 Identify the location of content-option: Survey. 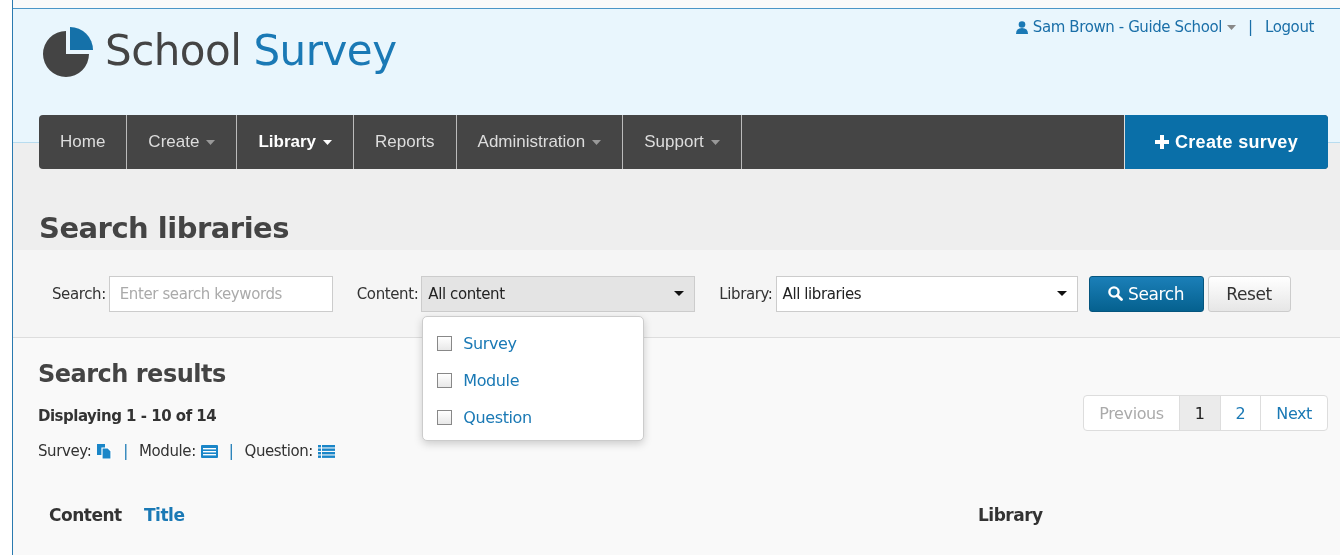
(533, 343).